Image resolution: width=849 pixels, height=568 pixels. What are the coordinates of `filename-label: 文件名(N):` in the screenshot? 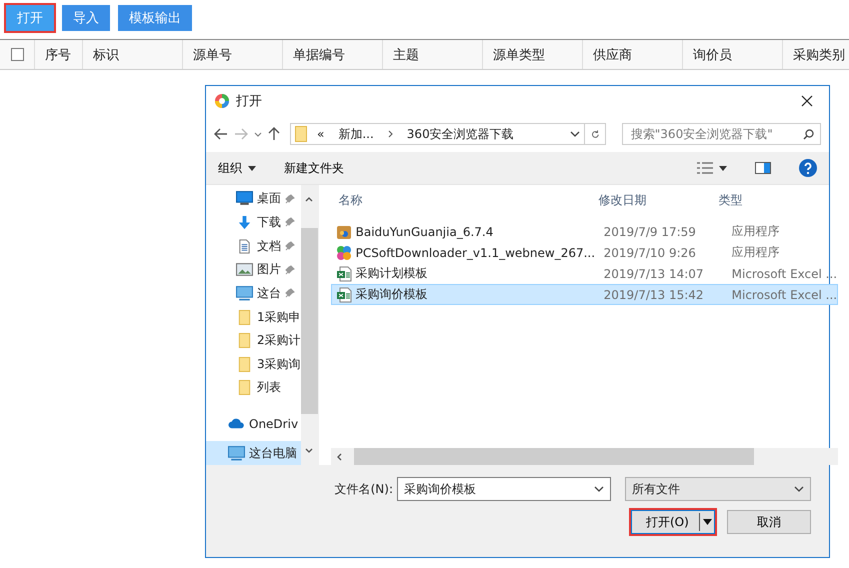 It's located at (363, 489).